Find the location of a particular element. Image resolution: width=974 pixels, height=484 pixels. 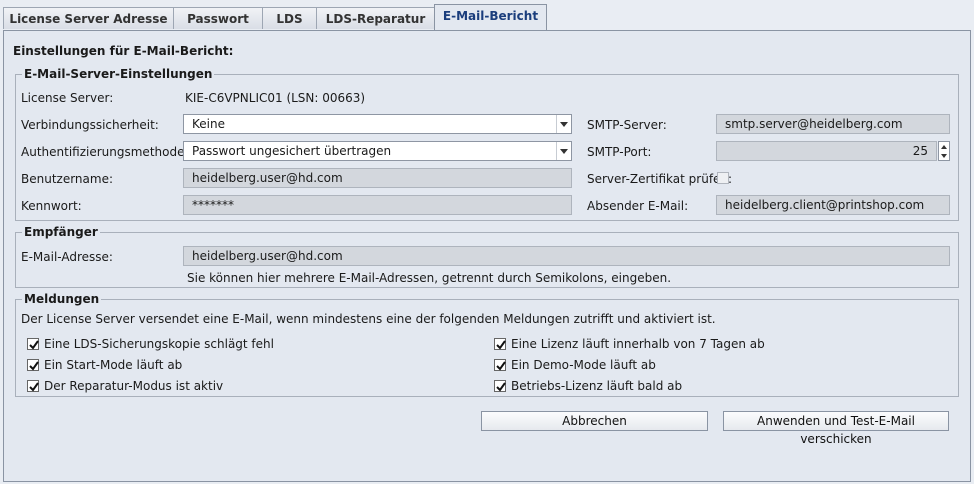

option-start-mode-checkbox is located at coordinates (33, 365).